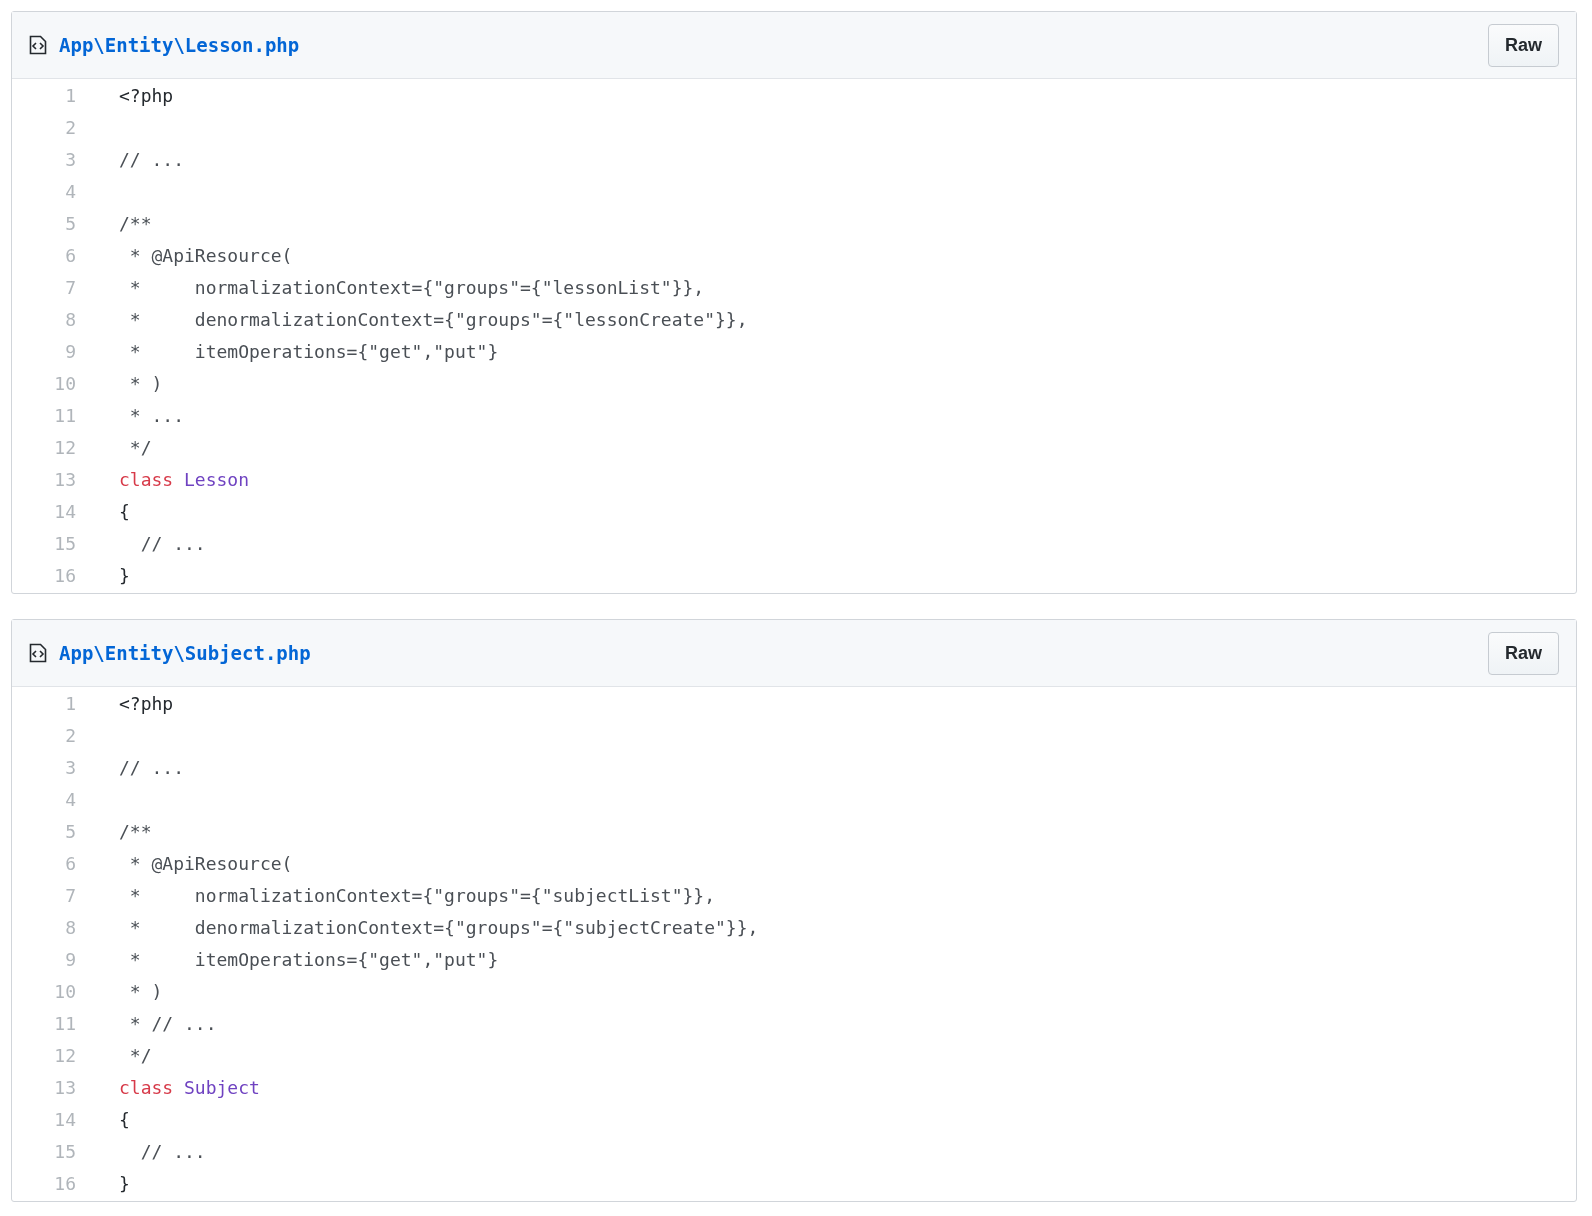 The height and width of the screenshot is (1216, 1592). Describe the element at coordinates (422, 895) in the screenshot. I see `code-line: * normalizationContext={"groups"={"subjectList"}},` at that location.